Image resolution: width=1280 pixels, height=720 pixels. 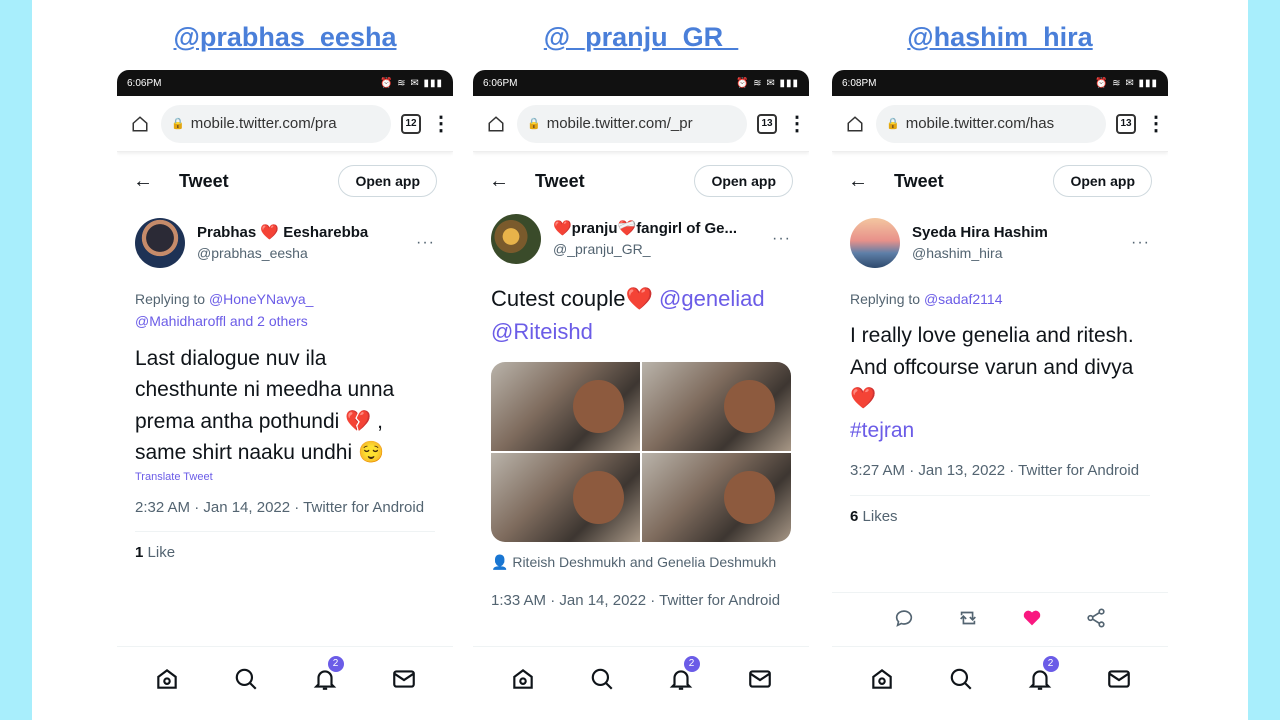 I want to click on username: @hashim_hira, so click(x=1015, y=253).